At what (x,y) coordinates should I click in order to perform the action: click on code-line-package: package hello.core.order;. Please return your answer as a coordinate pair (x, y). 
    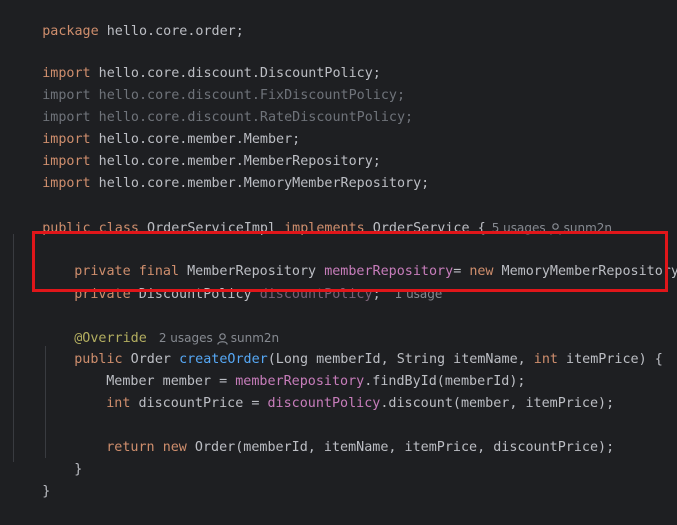
    Looking at the image, I should click on (127, 10).